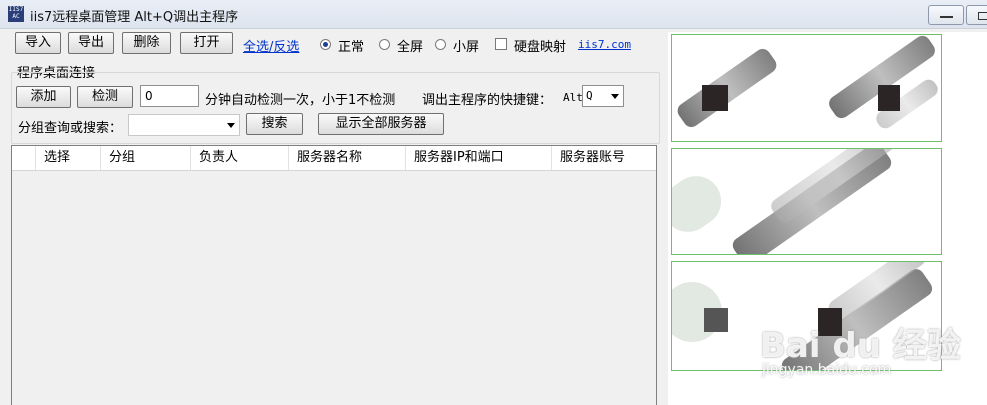 The image size is (987, 405). Describe the element at coordinates (67, 158) in the screenshot. I see `column-header-select: 选择` at that location.